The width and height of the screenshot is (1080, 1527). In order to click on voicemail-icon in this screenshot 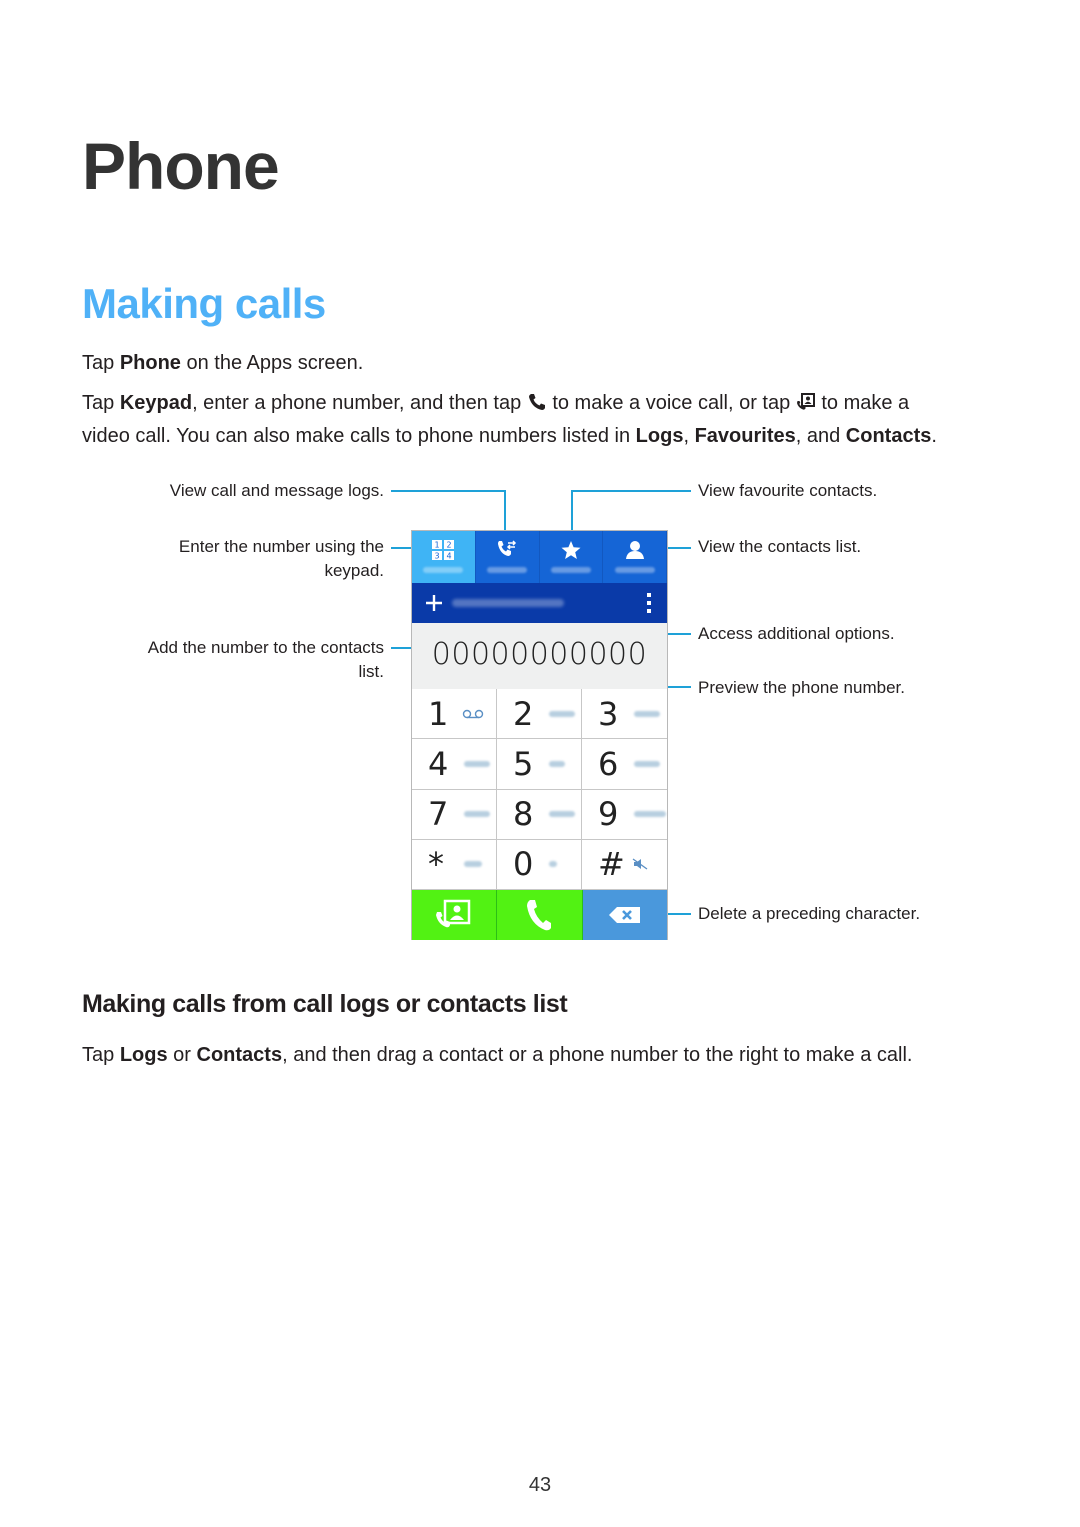, I will do `click(473, 713)`.